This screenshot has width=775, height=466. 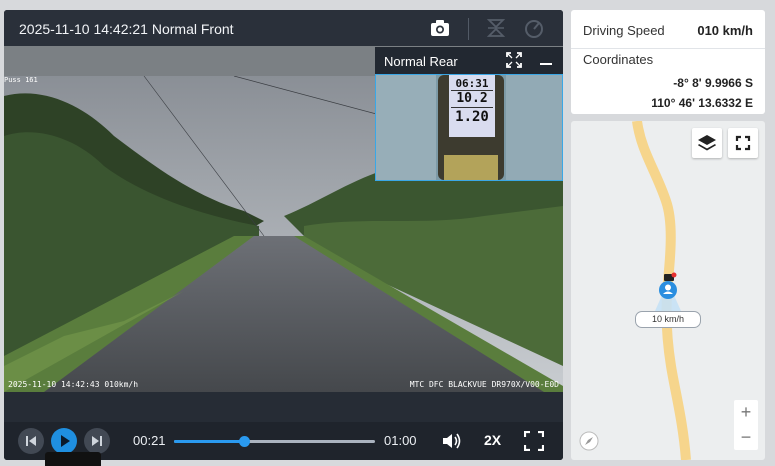 I want to click on speed-gauge-icon, so click(x=534, y=28).